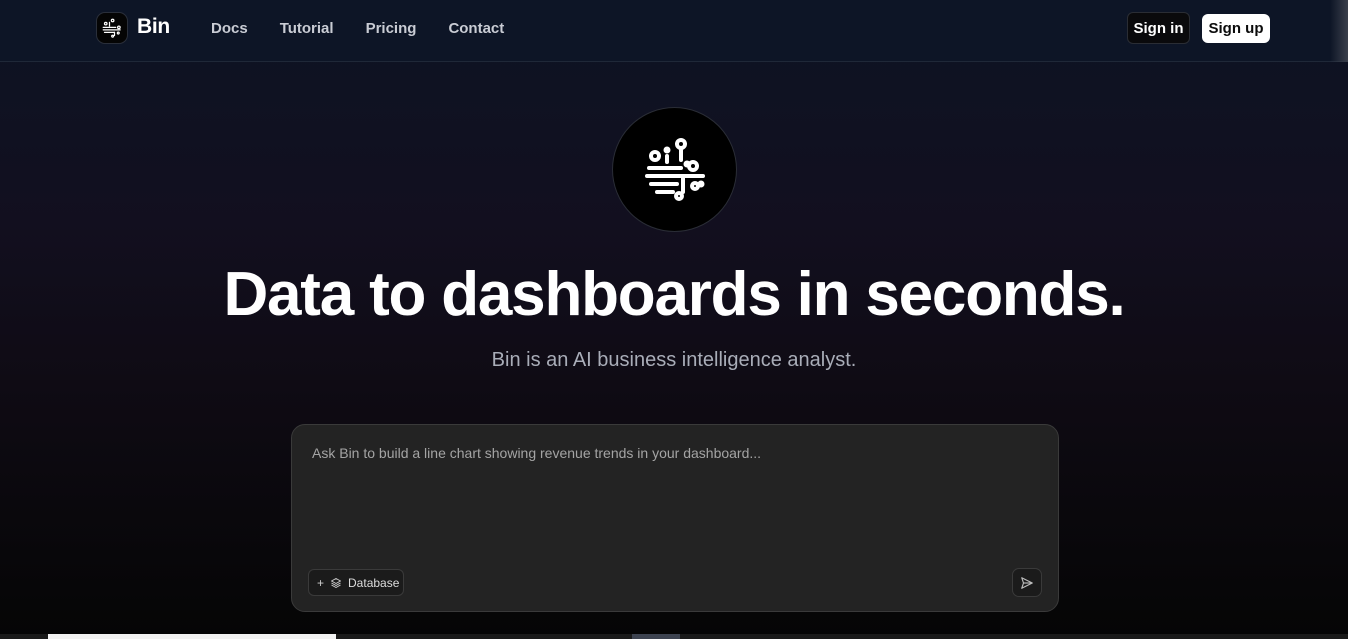  Describe the element at coordinates (674, 294) in the screenshot. I see `hero-headline: Data to dashboards in seconds.` at that location.